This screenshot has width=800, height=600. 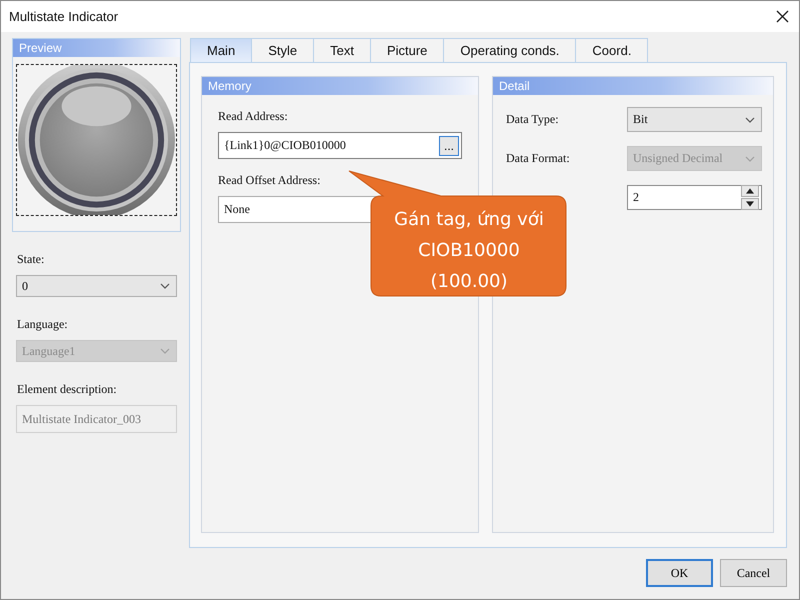 What do you see at coordinates (340, 86) in the screenshot?
I see `group-title: Memory` at bounding box center [340, 86].